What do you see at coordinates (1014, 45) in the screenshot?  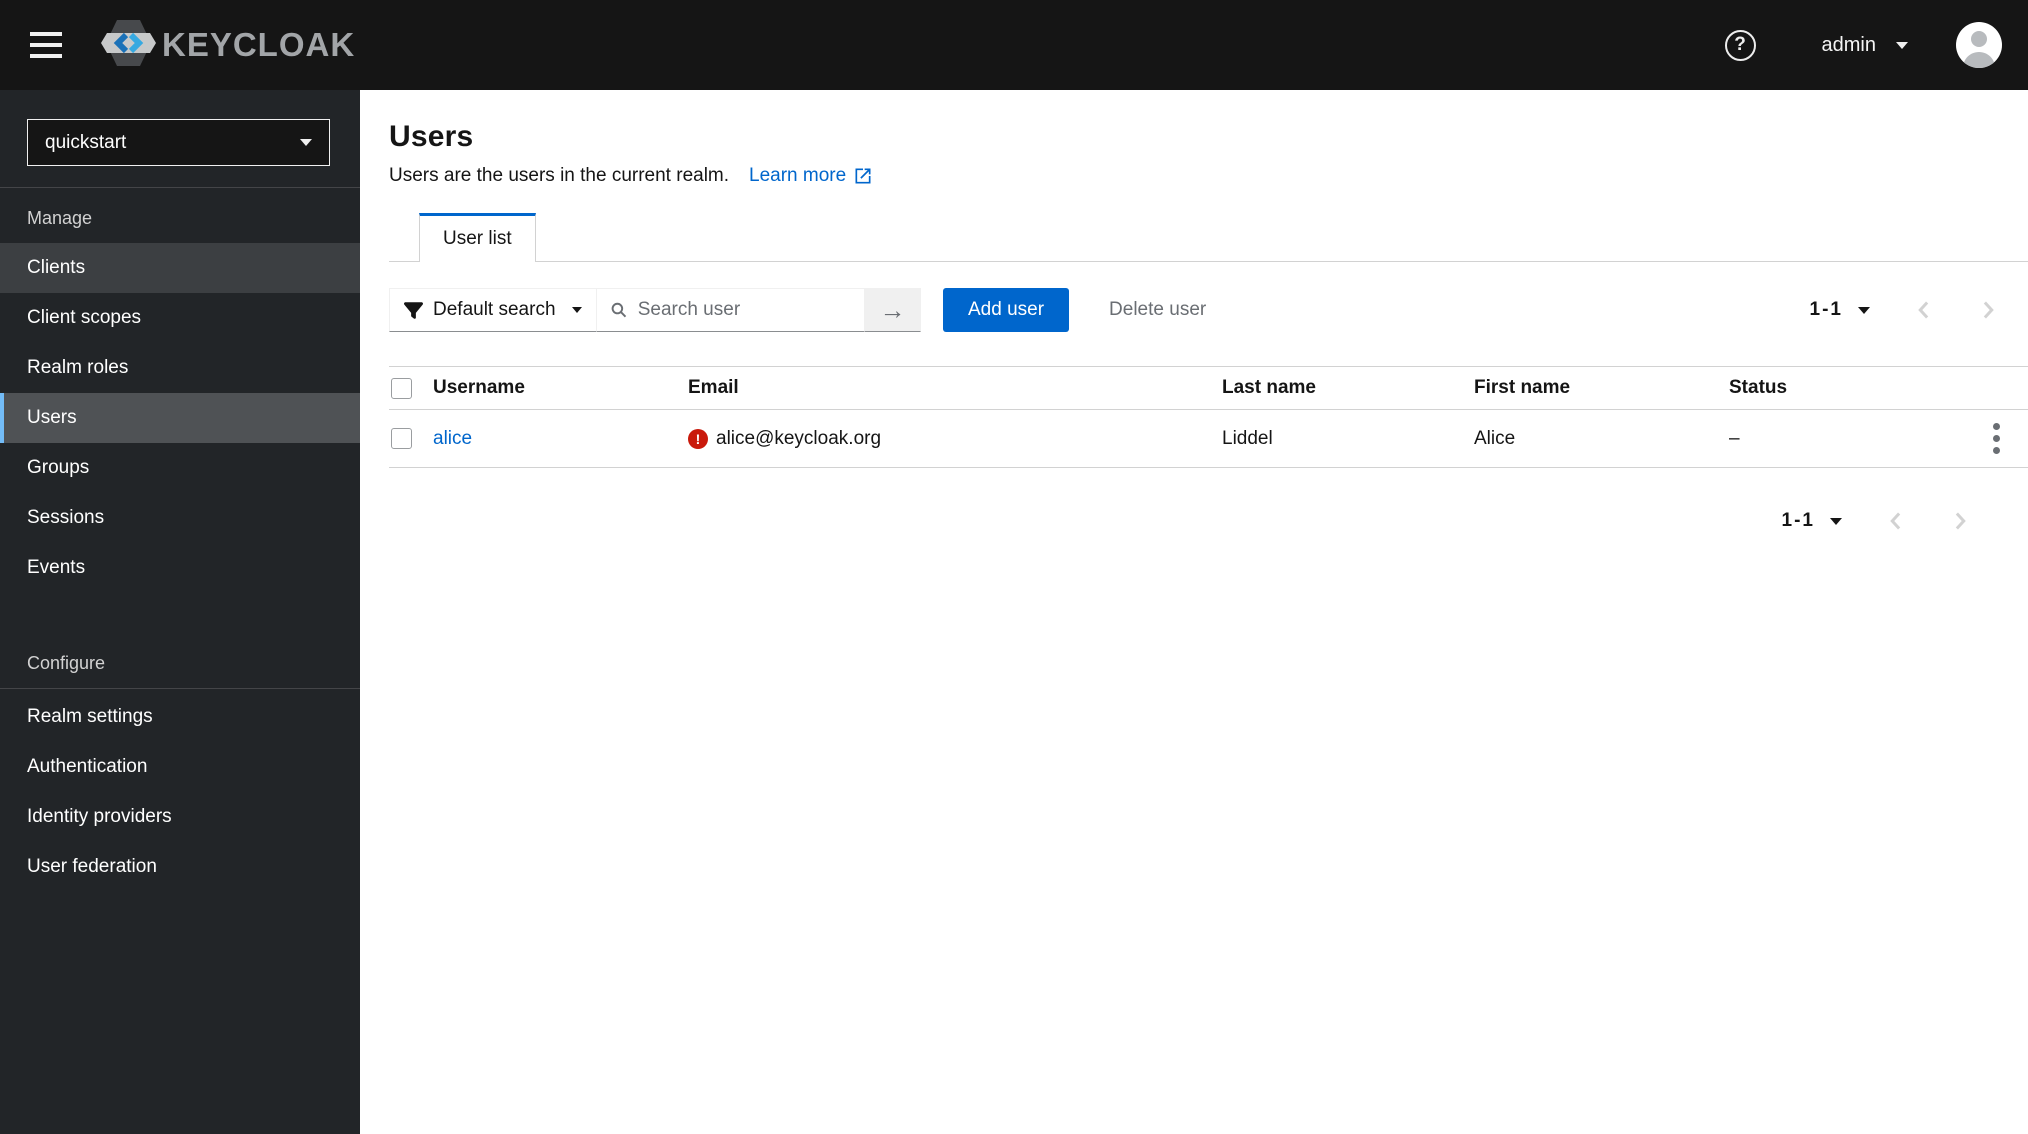 I see `masthead: KEYCLOAK ? admin` at bounding box center [1014, 45].